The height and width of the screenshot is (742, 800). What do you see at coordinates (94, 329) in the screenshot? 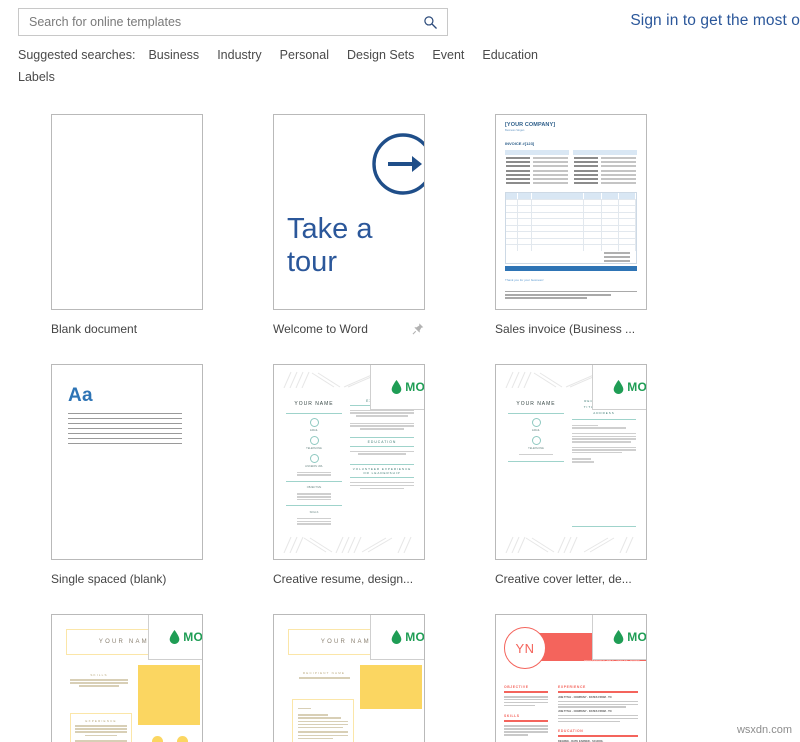
I see `template-caption-text: Blank document` at bounding box center [94, 329].